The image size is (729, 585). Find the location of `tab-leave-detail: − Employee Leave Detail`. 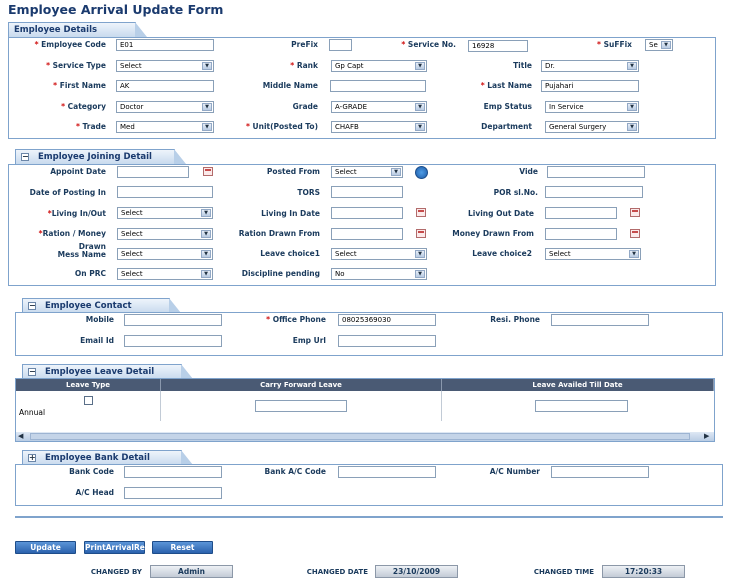

tab-leave-detail: − Employee Leave Detail is located at coordinates (107, 371).